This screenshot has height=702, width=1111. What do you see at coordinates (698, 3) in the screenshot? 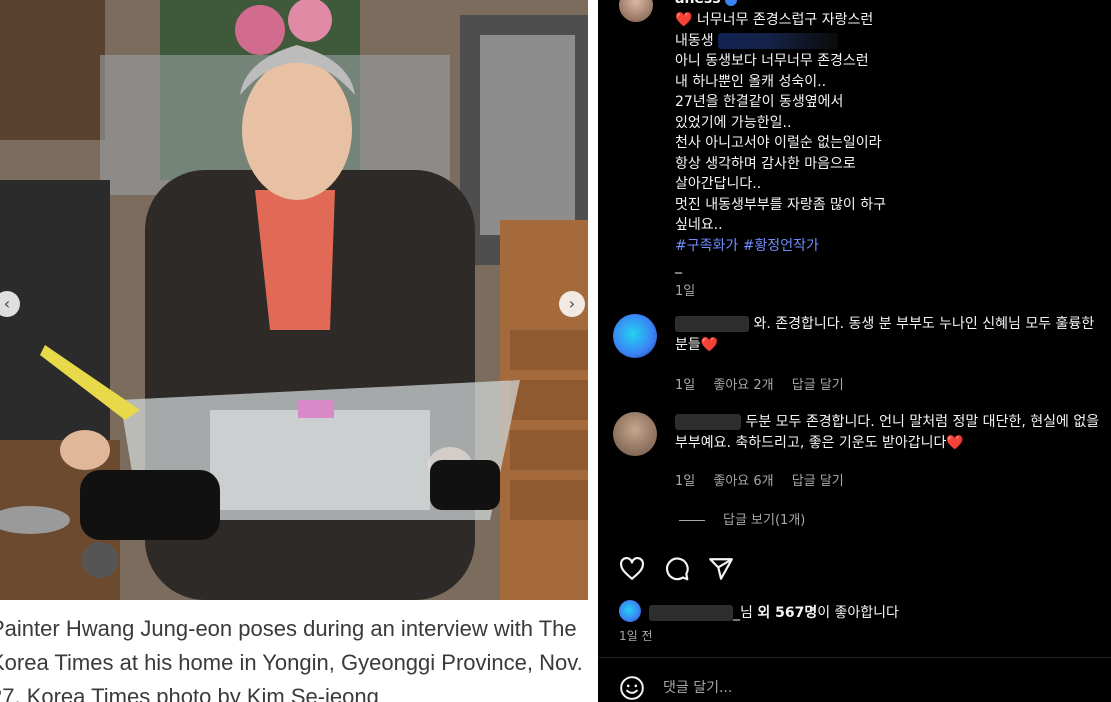
I see `author-username: aness` at bounding box center [698, 3].